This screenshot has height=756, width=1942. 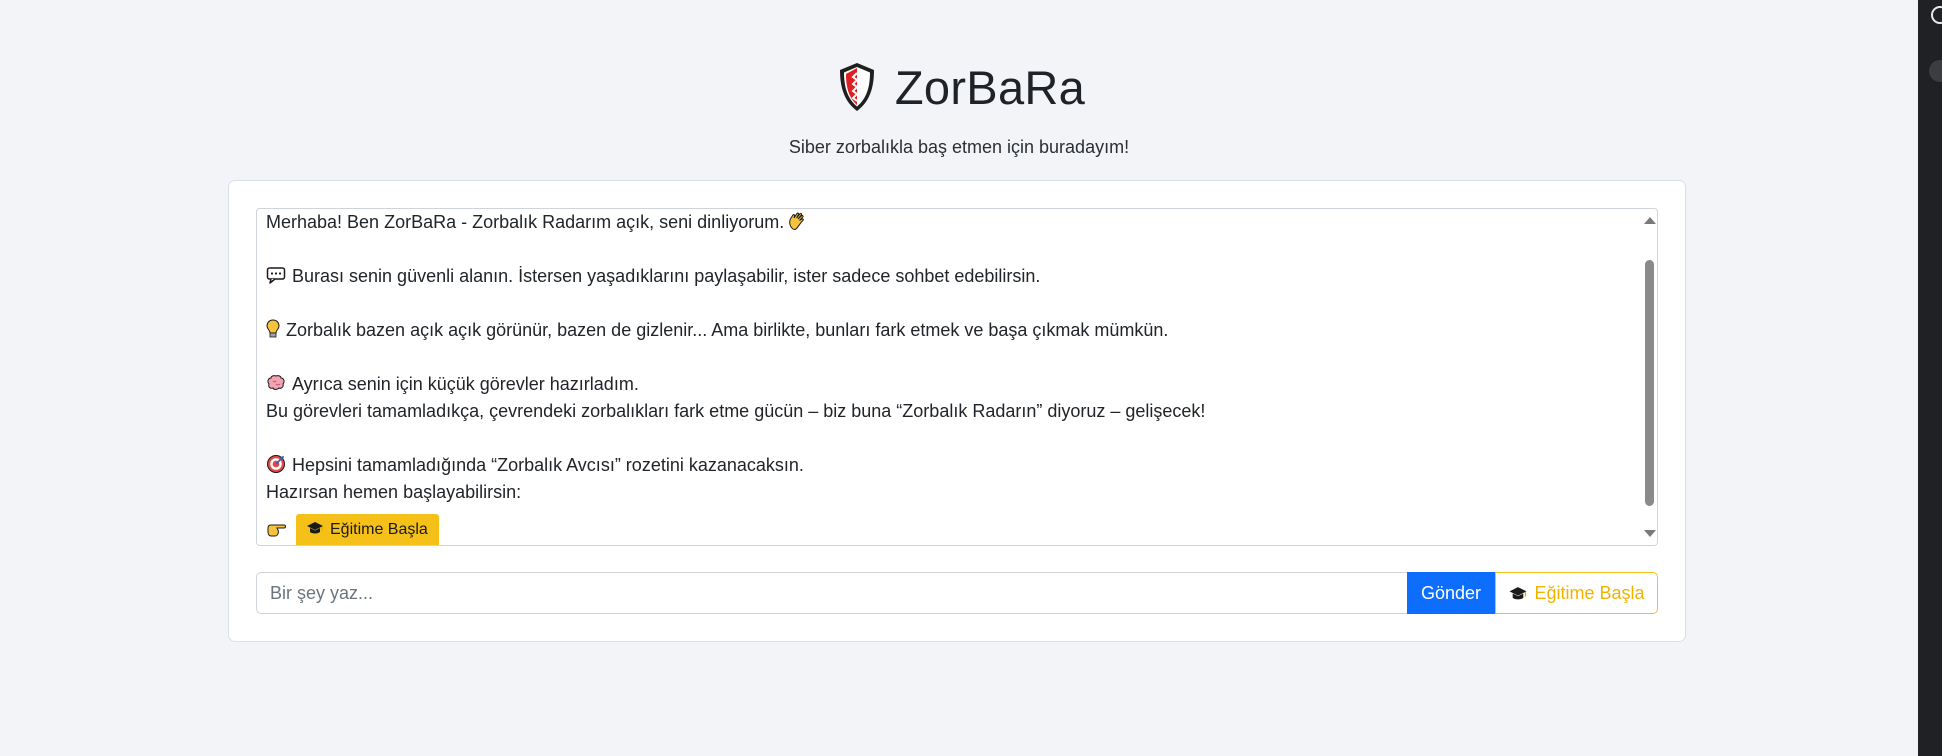 What do you see at coordinates (276, 464) in the screenshot?
I see `target-icon` at bounding box center [276, 464].